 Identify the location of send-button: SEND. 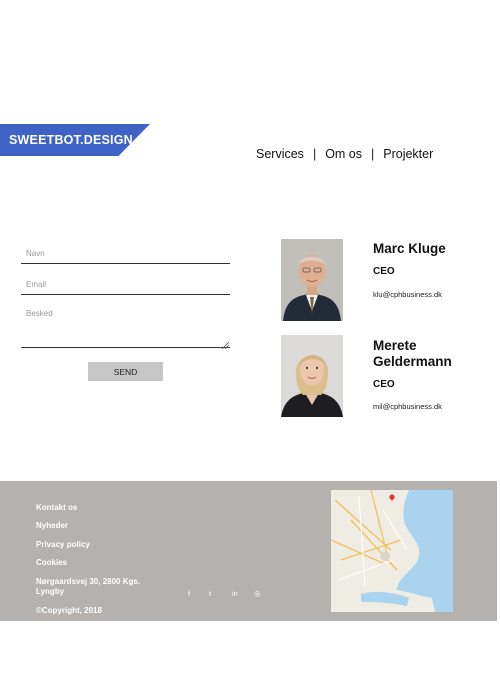
(125, 371).